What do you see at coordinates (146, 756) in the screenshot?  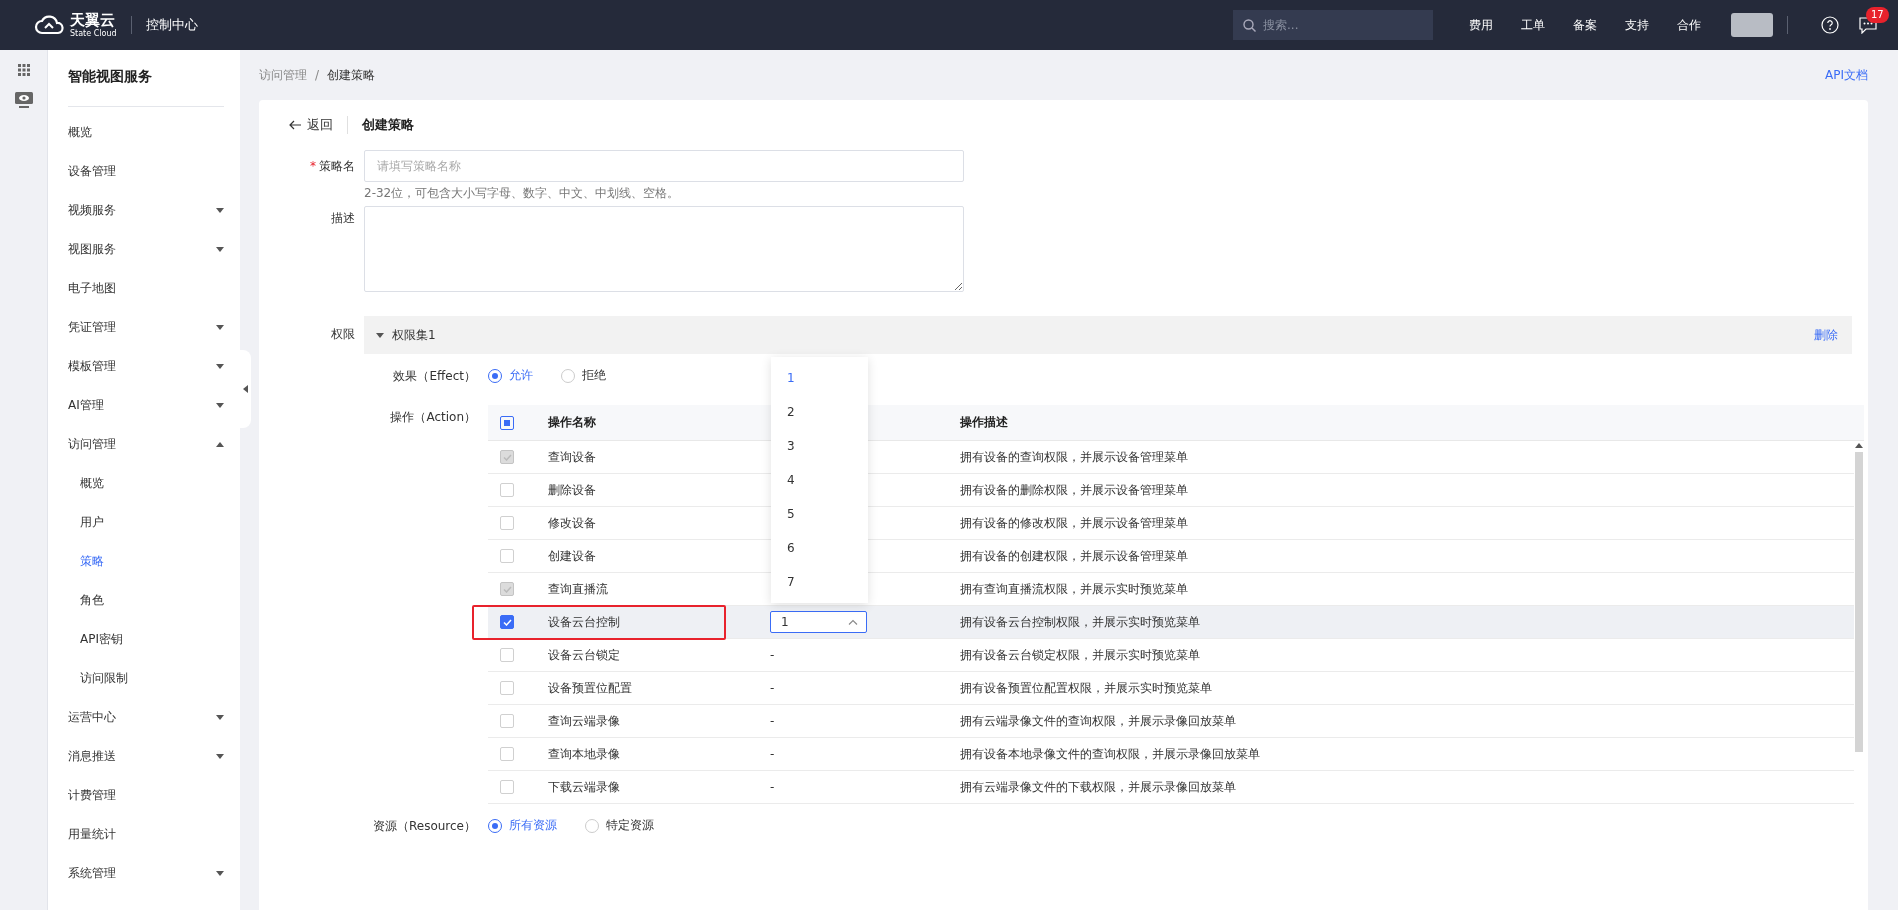 I see `sidebar-item: 消息推送` at bounding box center [146, 756].